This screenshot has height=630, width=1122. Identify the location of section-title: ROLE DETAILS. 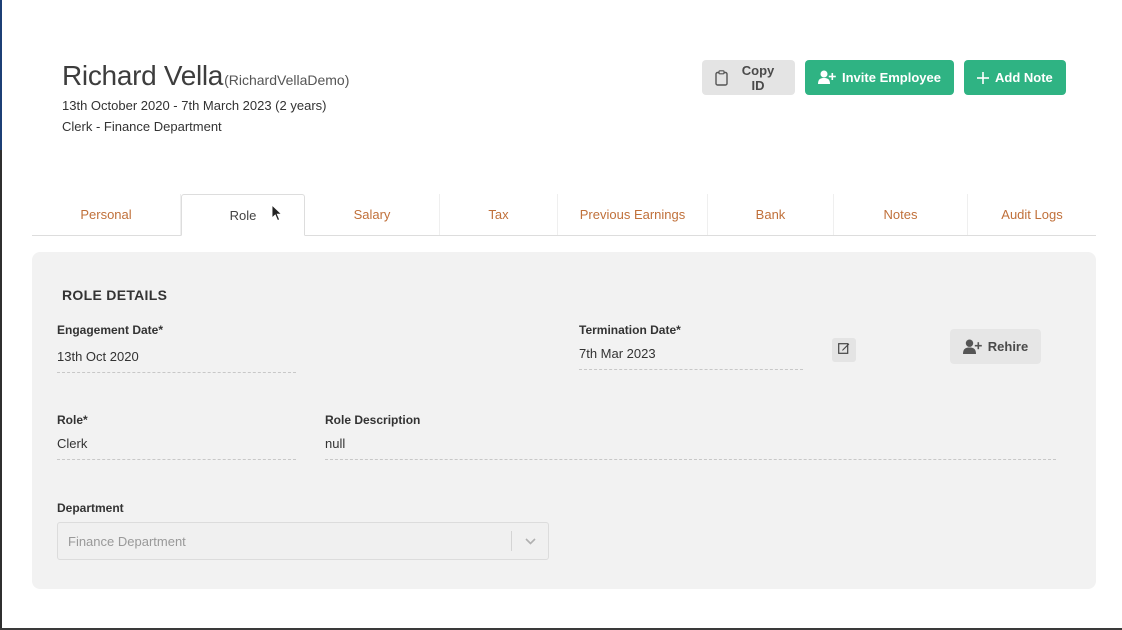
(115, 295).